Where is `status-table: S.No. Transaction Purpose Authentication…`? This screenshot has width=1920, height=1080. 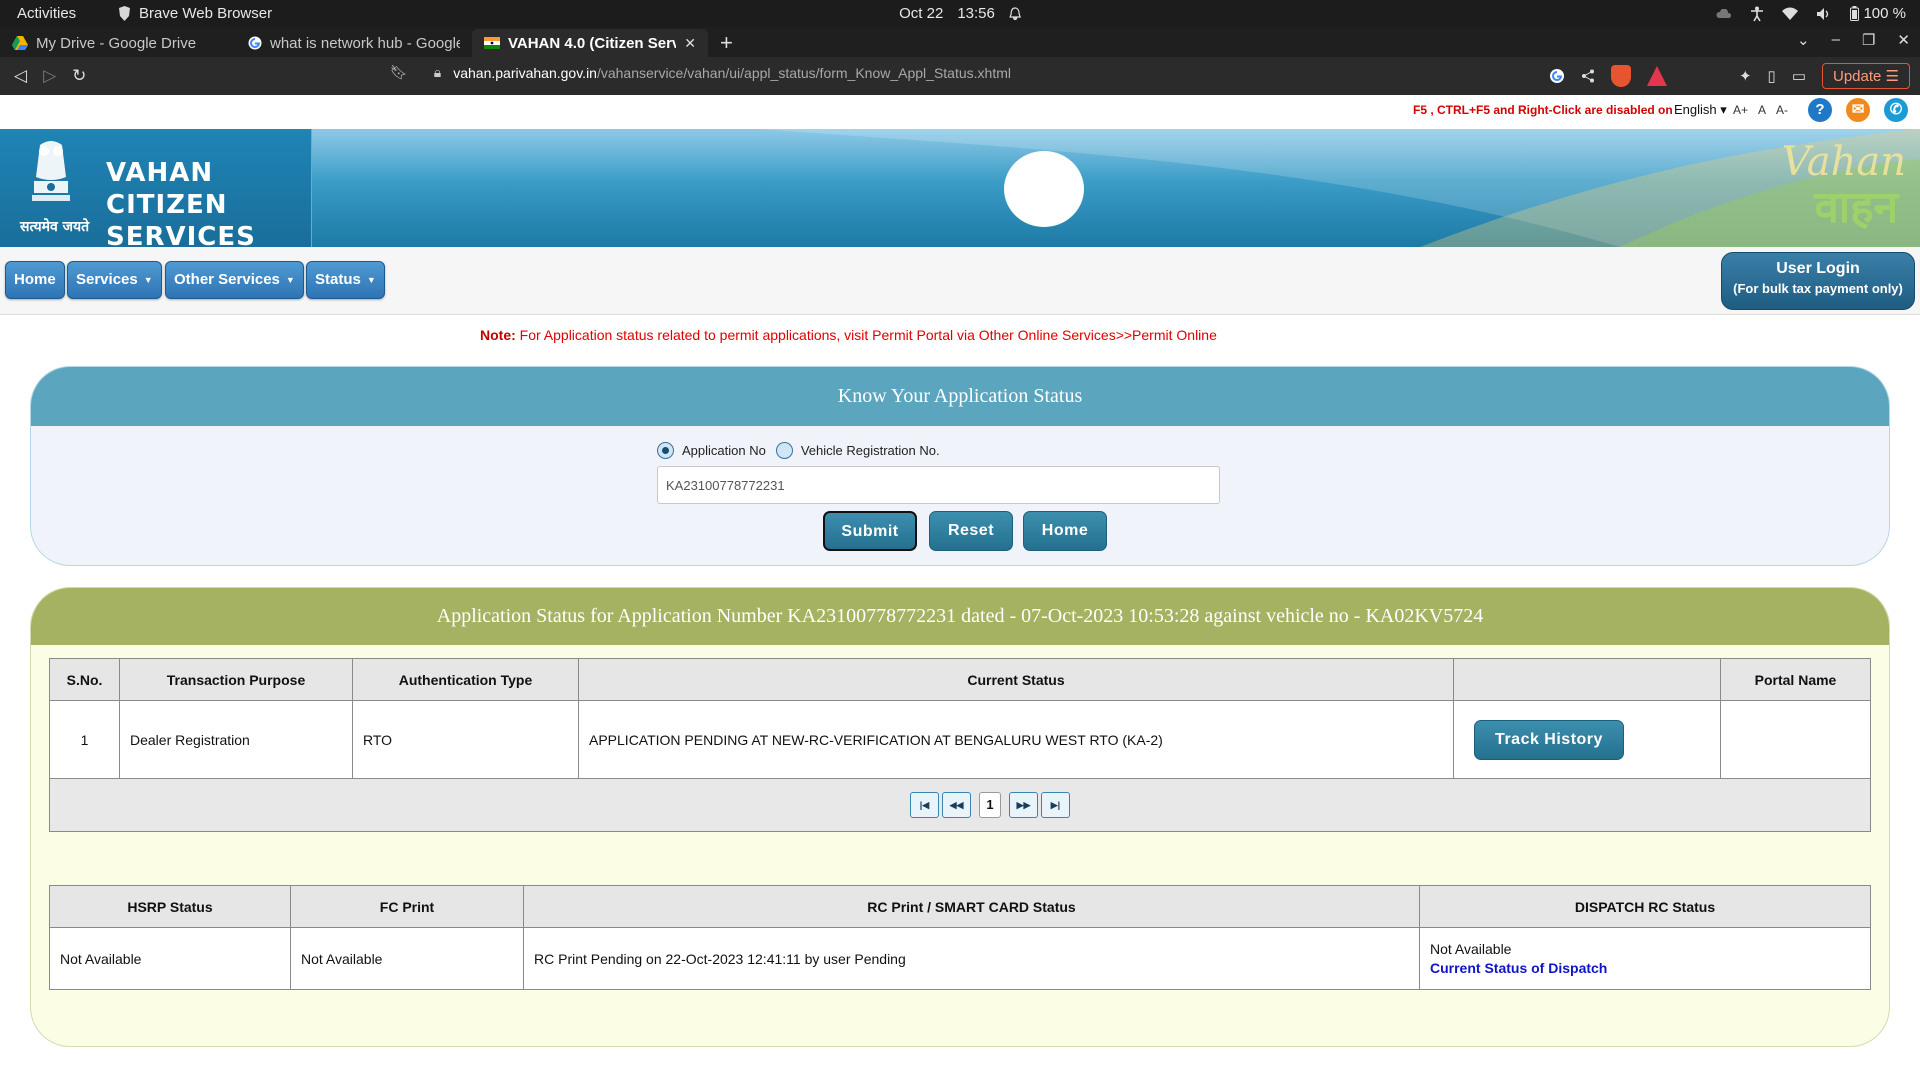 status-table: S.No. Transaction Purpose Authentication… is located at coordinates (960, 718).